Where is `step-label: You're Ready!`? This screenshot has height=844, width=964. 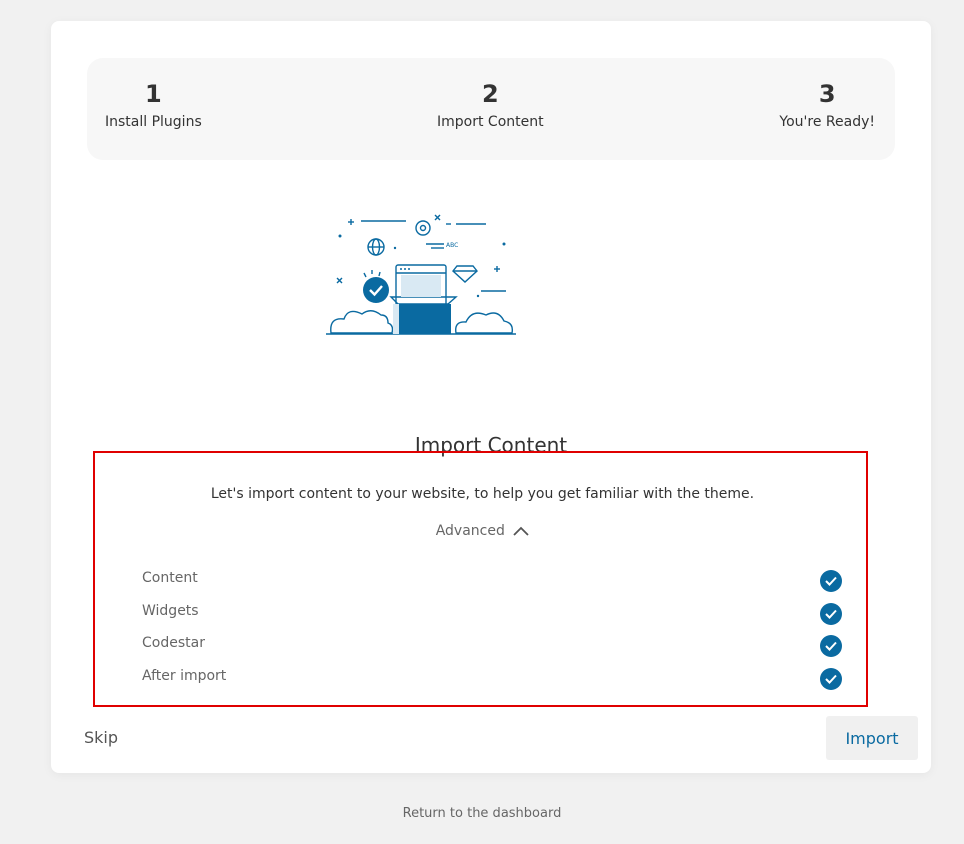 step-label: You're Ready! is located at coordinates (827, 122).